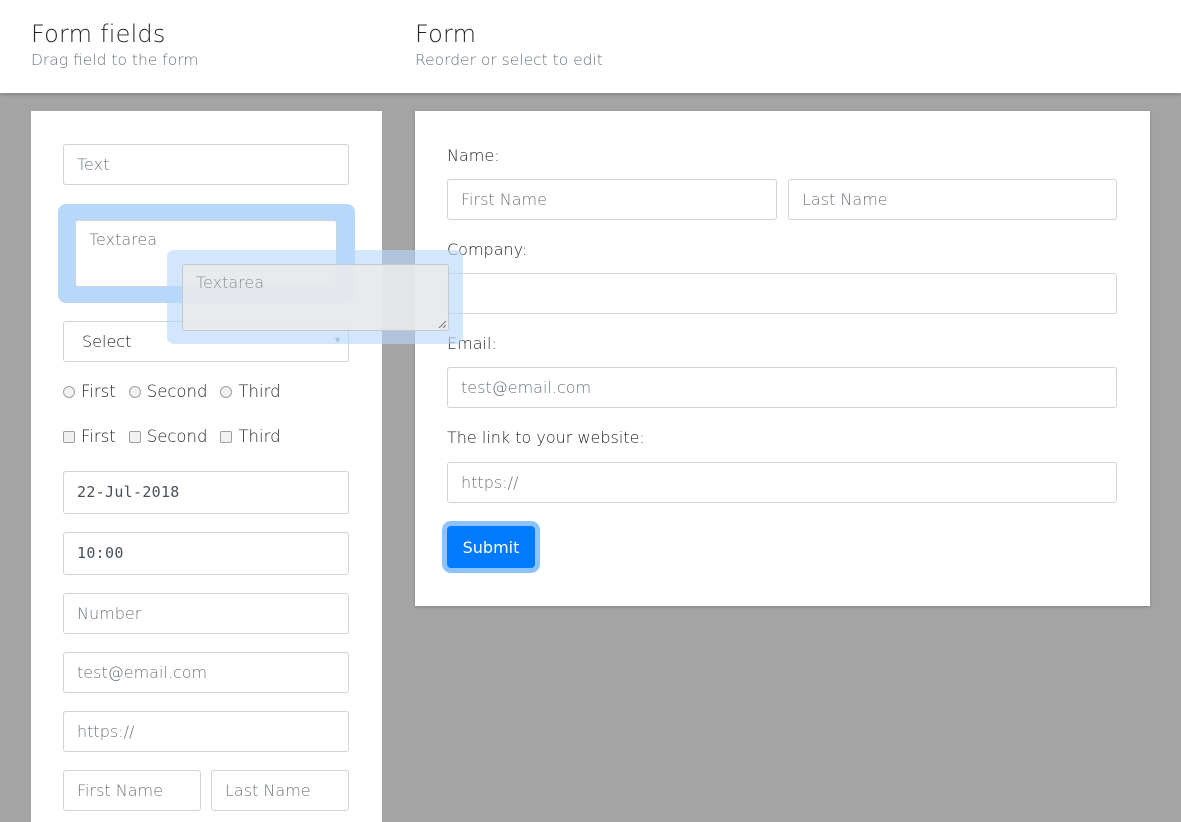  I want to click on textarea-placeholder: Textarea, so click(123, 239).